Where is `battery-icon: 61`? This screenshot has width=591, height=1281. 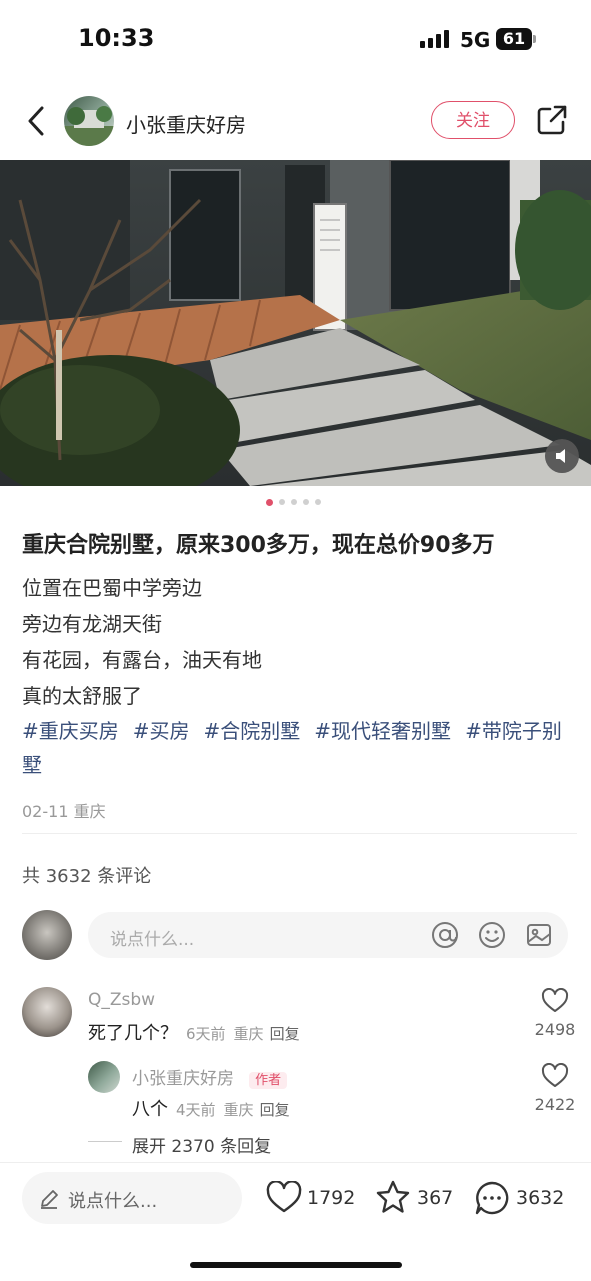 battery-icon: 61 is located at coordinates (516, 39).